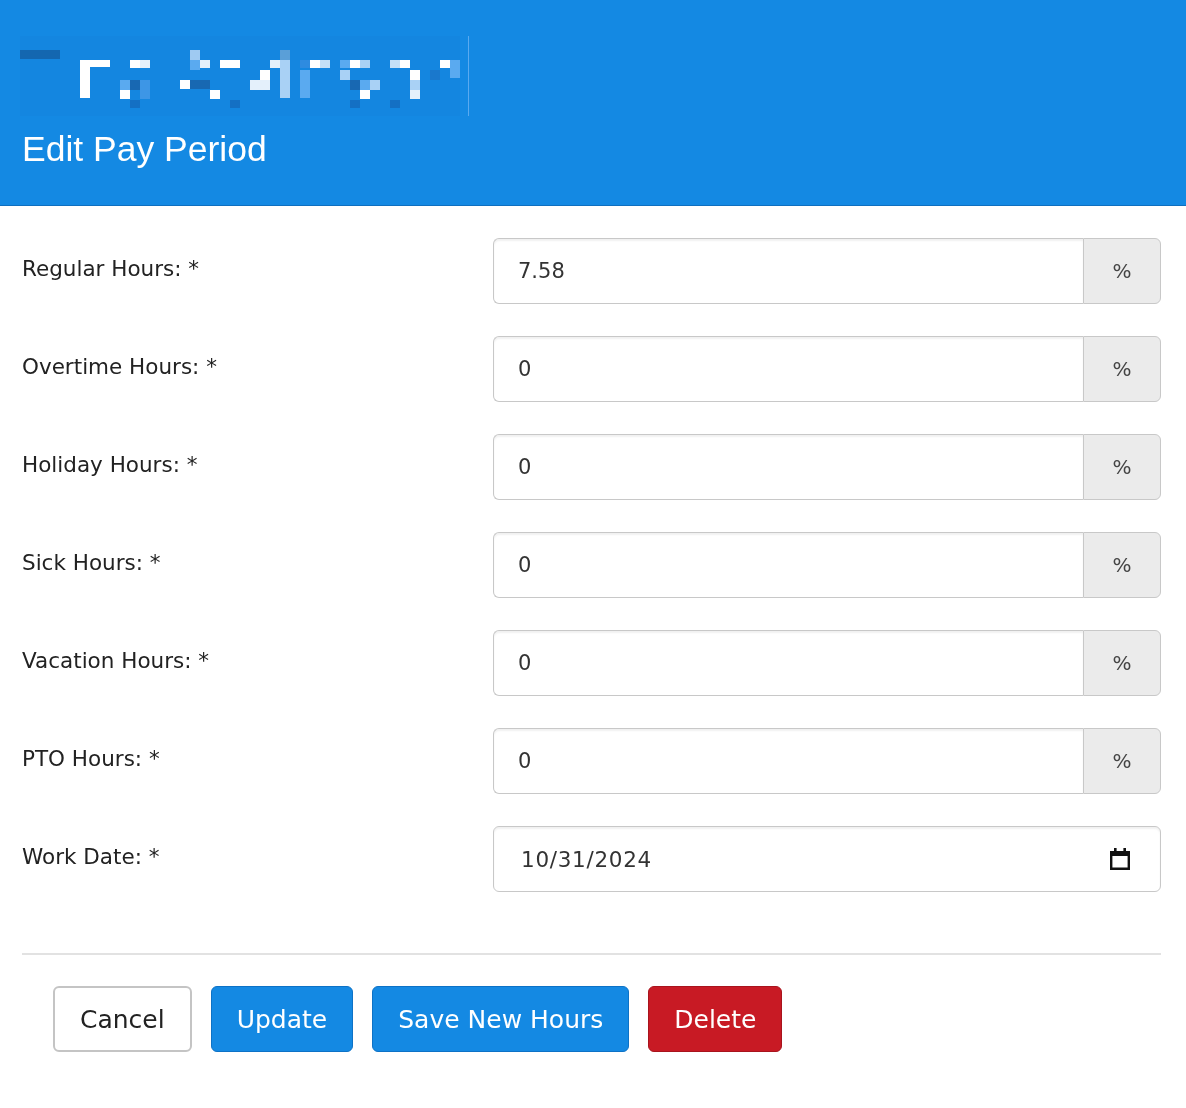 The height and width of the screenshot is (1108, 1186). I want to click on input-field: 7.58, so click(788, 271).